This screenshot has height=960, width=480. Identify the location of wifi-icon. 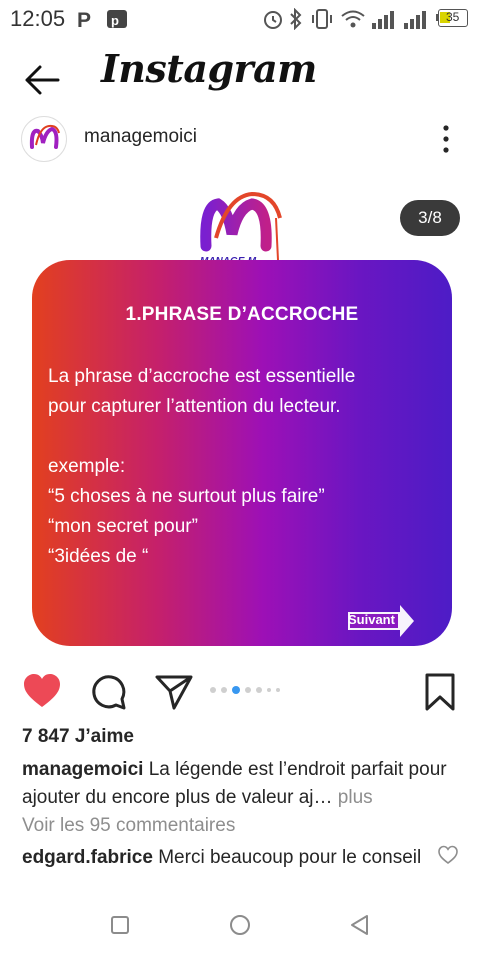
(353, 19).